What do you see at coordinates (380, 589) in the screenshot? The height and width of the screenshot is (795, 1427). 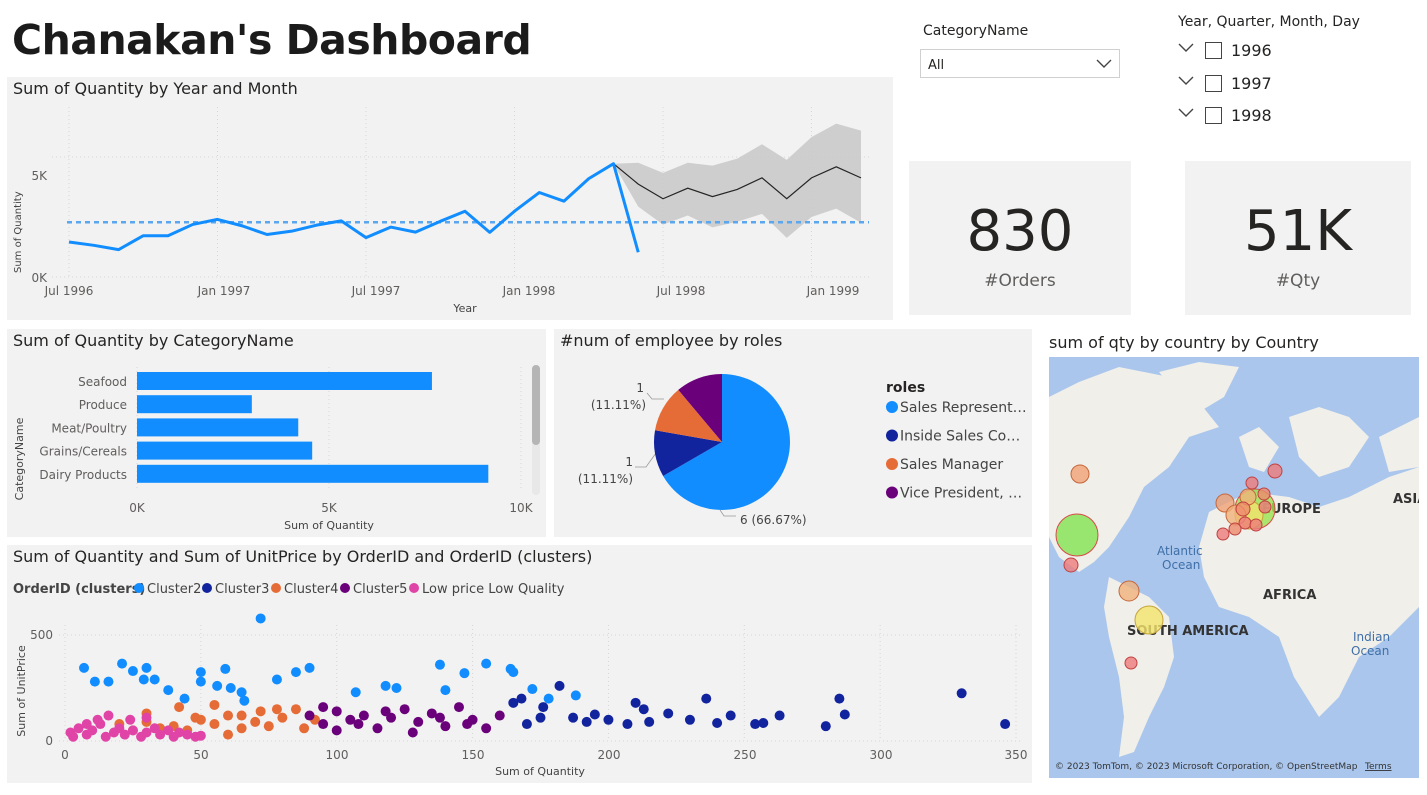 I see `scatter-legend-label: Cluster5` at bounding box center [380, 589].